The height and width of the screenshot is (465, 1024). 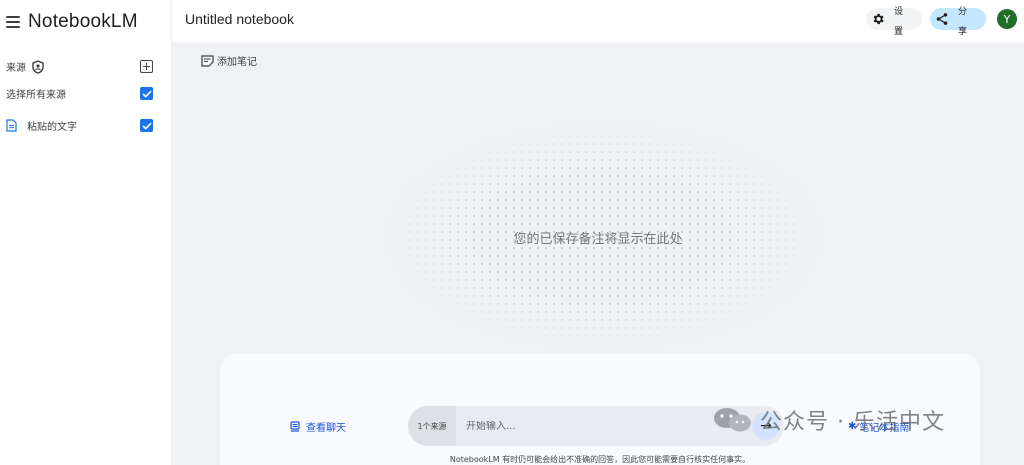 I want to click on wechat-icon, so click(x=732, y=420).